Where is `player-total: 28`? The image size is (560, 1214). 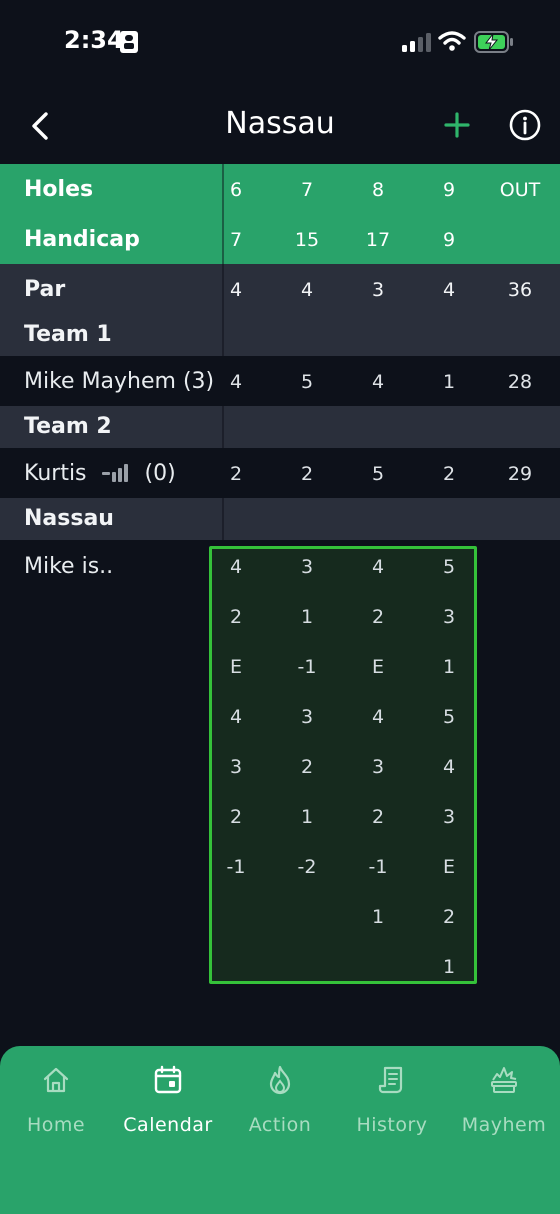
player-total: 28 is located at coordinates (520, 382).